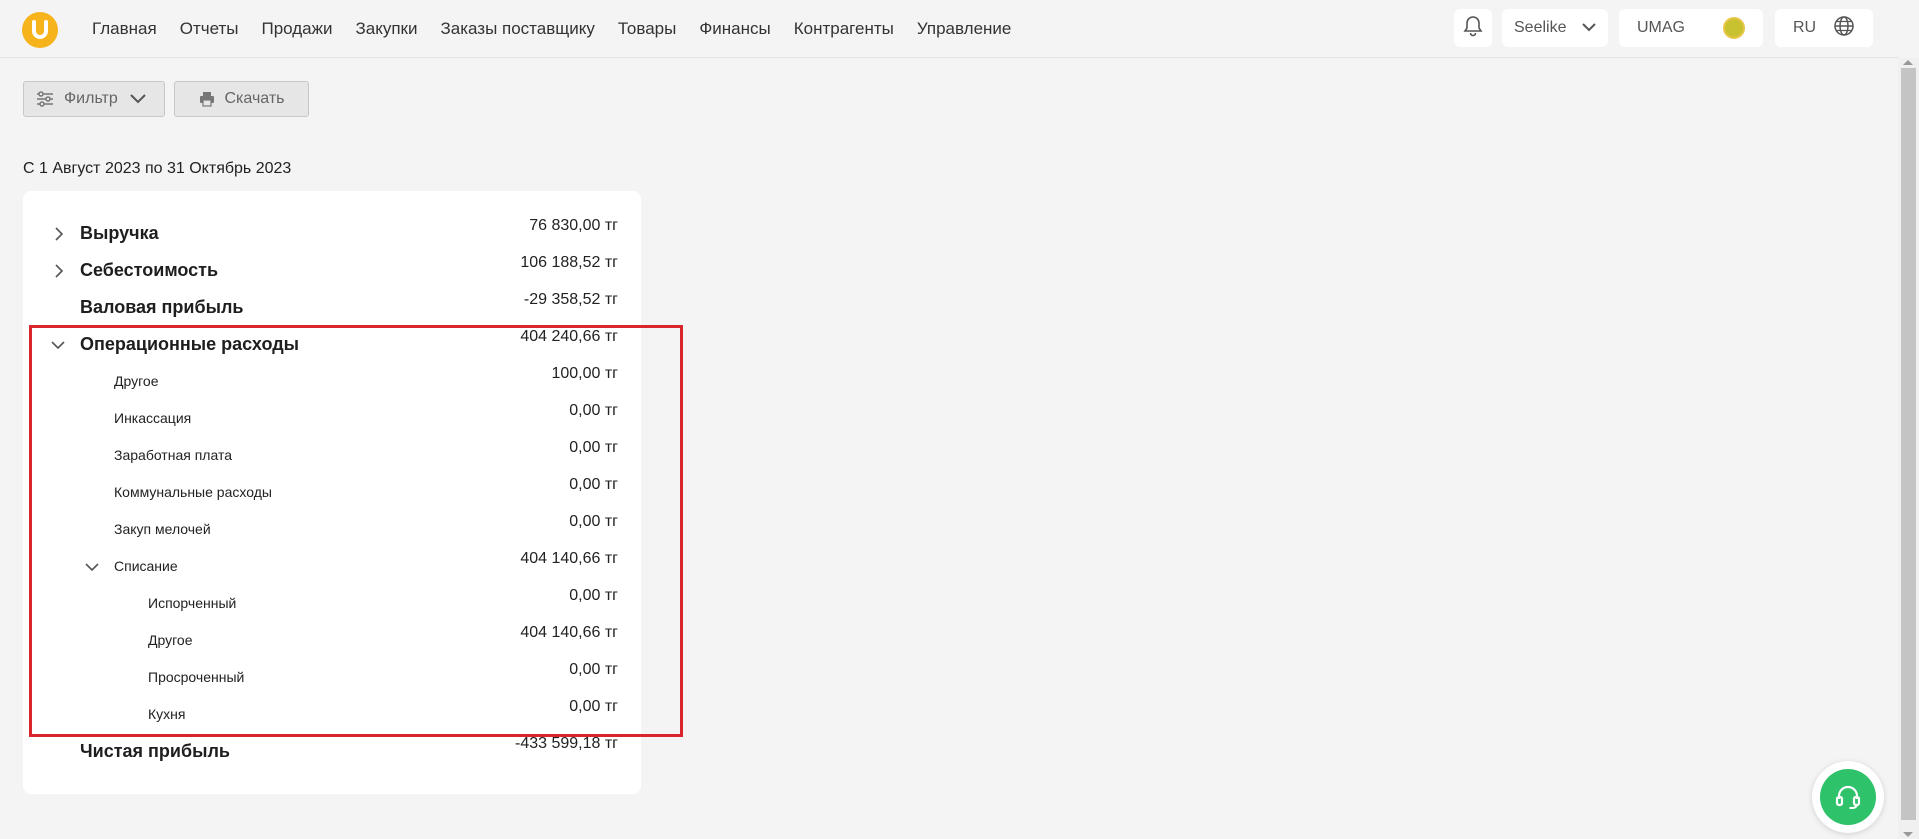 The height and width of the screenshot is (839, 1919). Describe the element at coordinates (193, 492) in the screenshot. I see `row-label: Коммунальные расходы` at that location.